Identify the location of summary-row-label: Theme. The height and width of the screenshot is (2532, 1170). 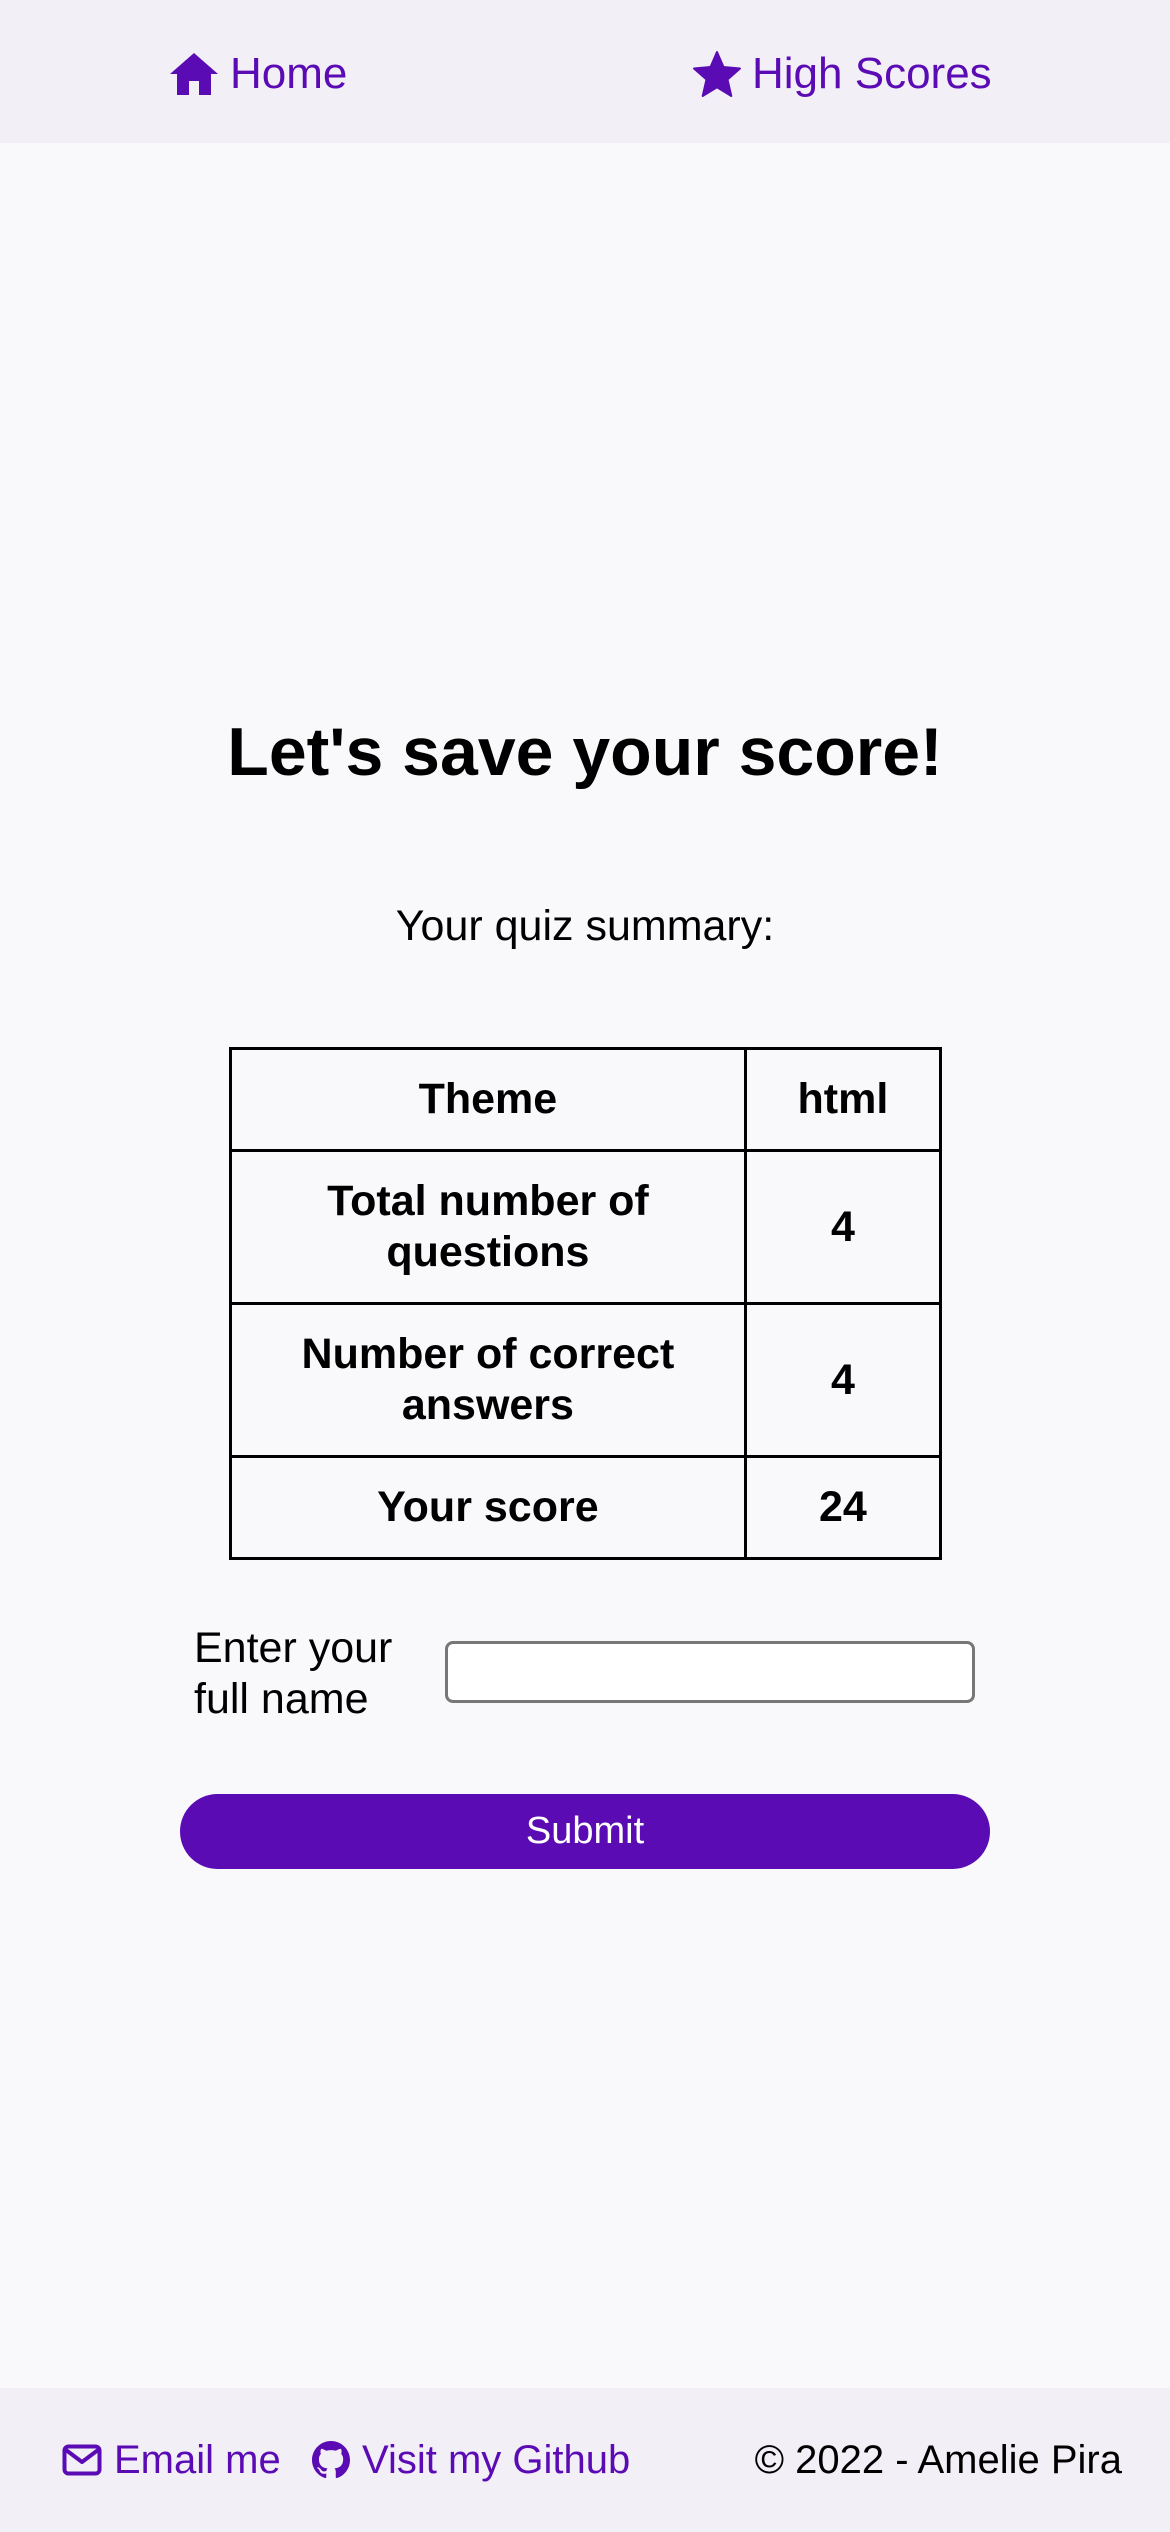
(488, 1099).